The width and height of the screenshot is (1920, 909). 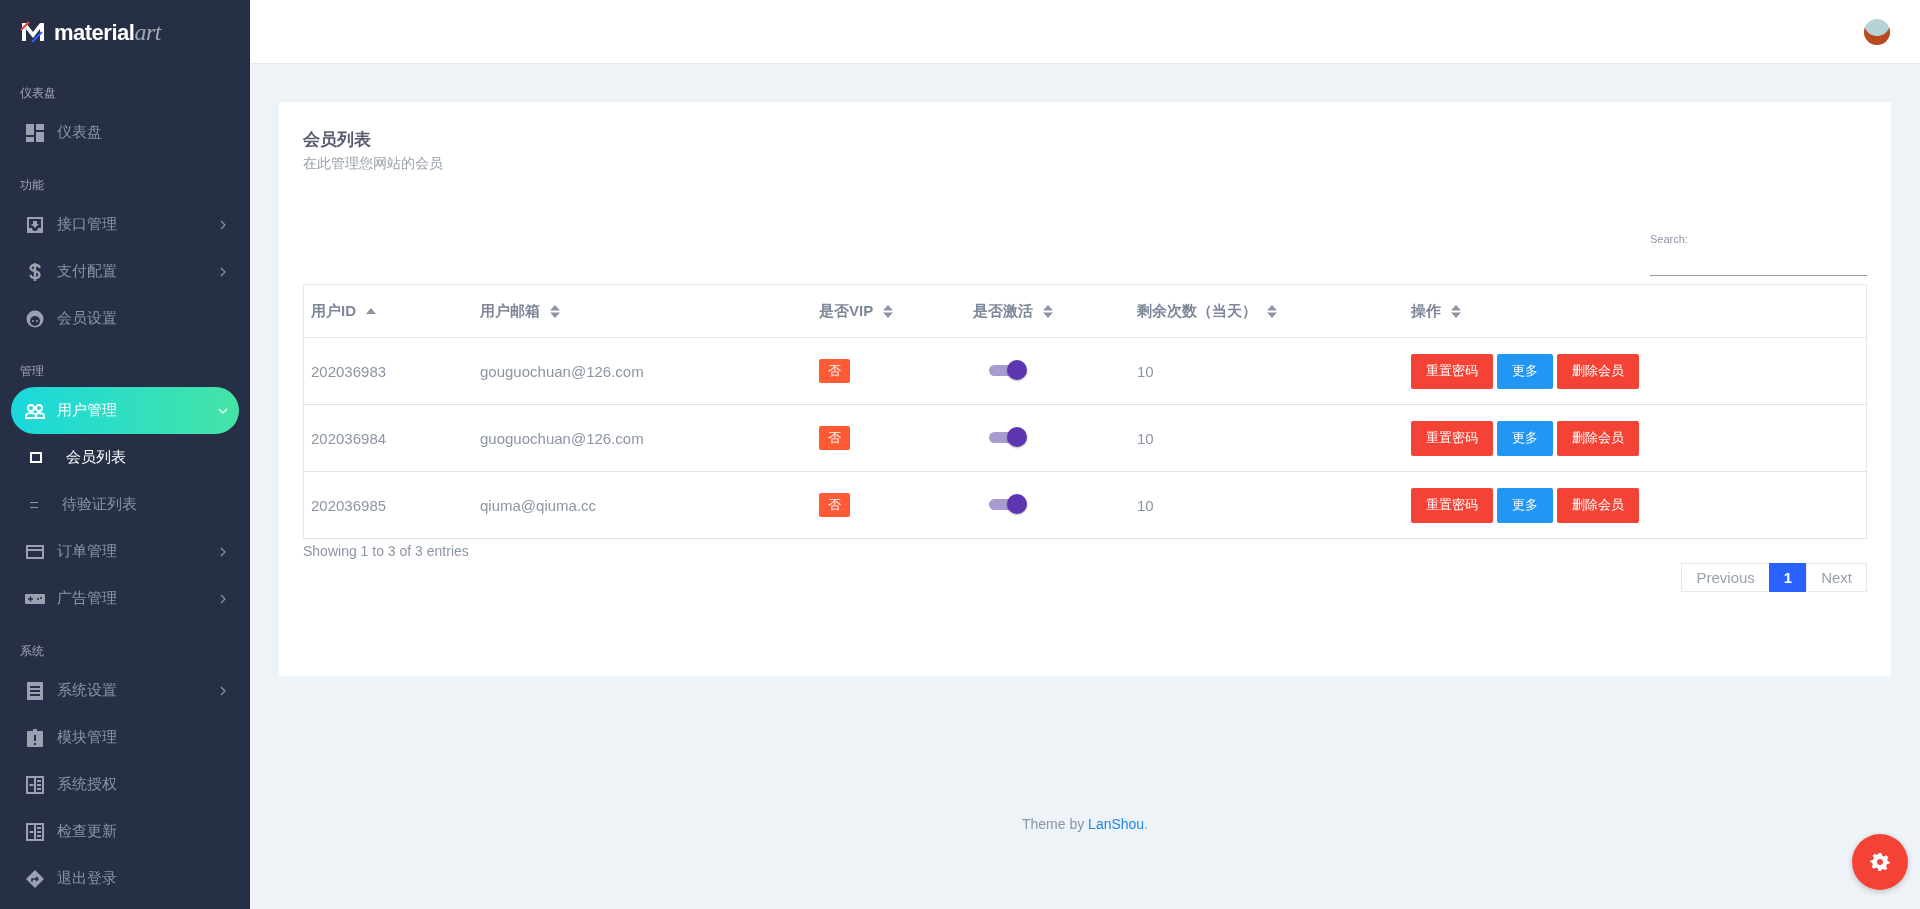 I want to click on column-header: 剩余次数（当天）, so click(x=1267, y=311).